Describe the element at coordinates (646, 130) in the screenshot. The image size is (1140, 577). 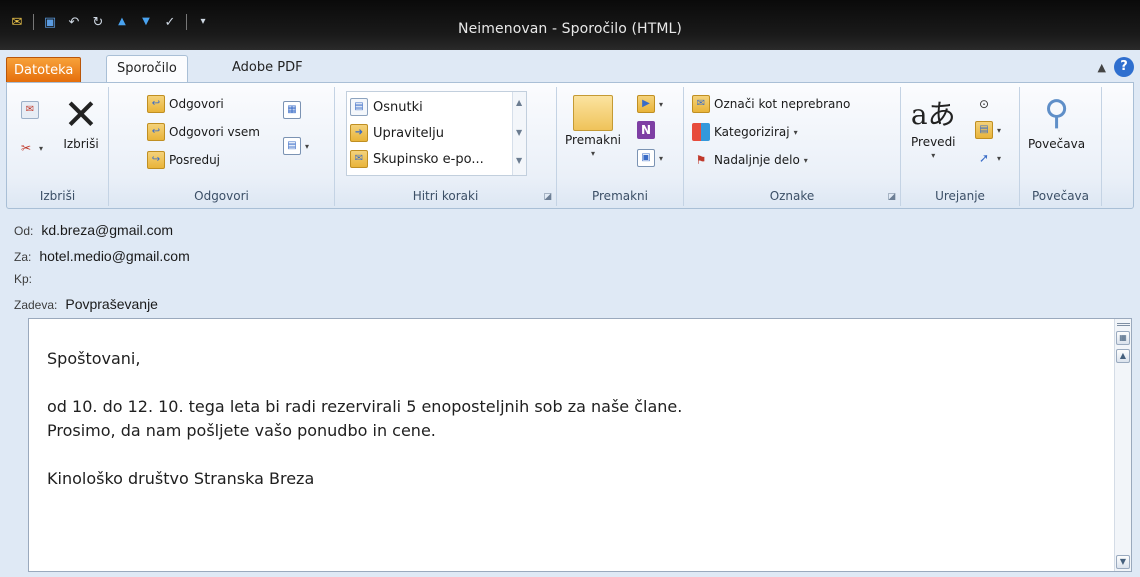
I see `onenote-button: N` at that location.